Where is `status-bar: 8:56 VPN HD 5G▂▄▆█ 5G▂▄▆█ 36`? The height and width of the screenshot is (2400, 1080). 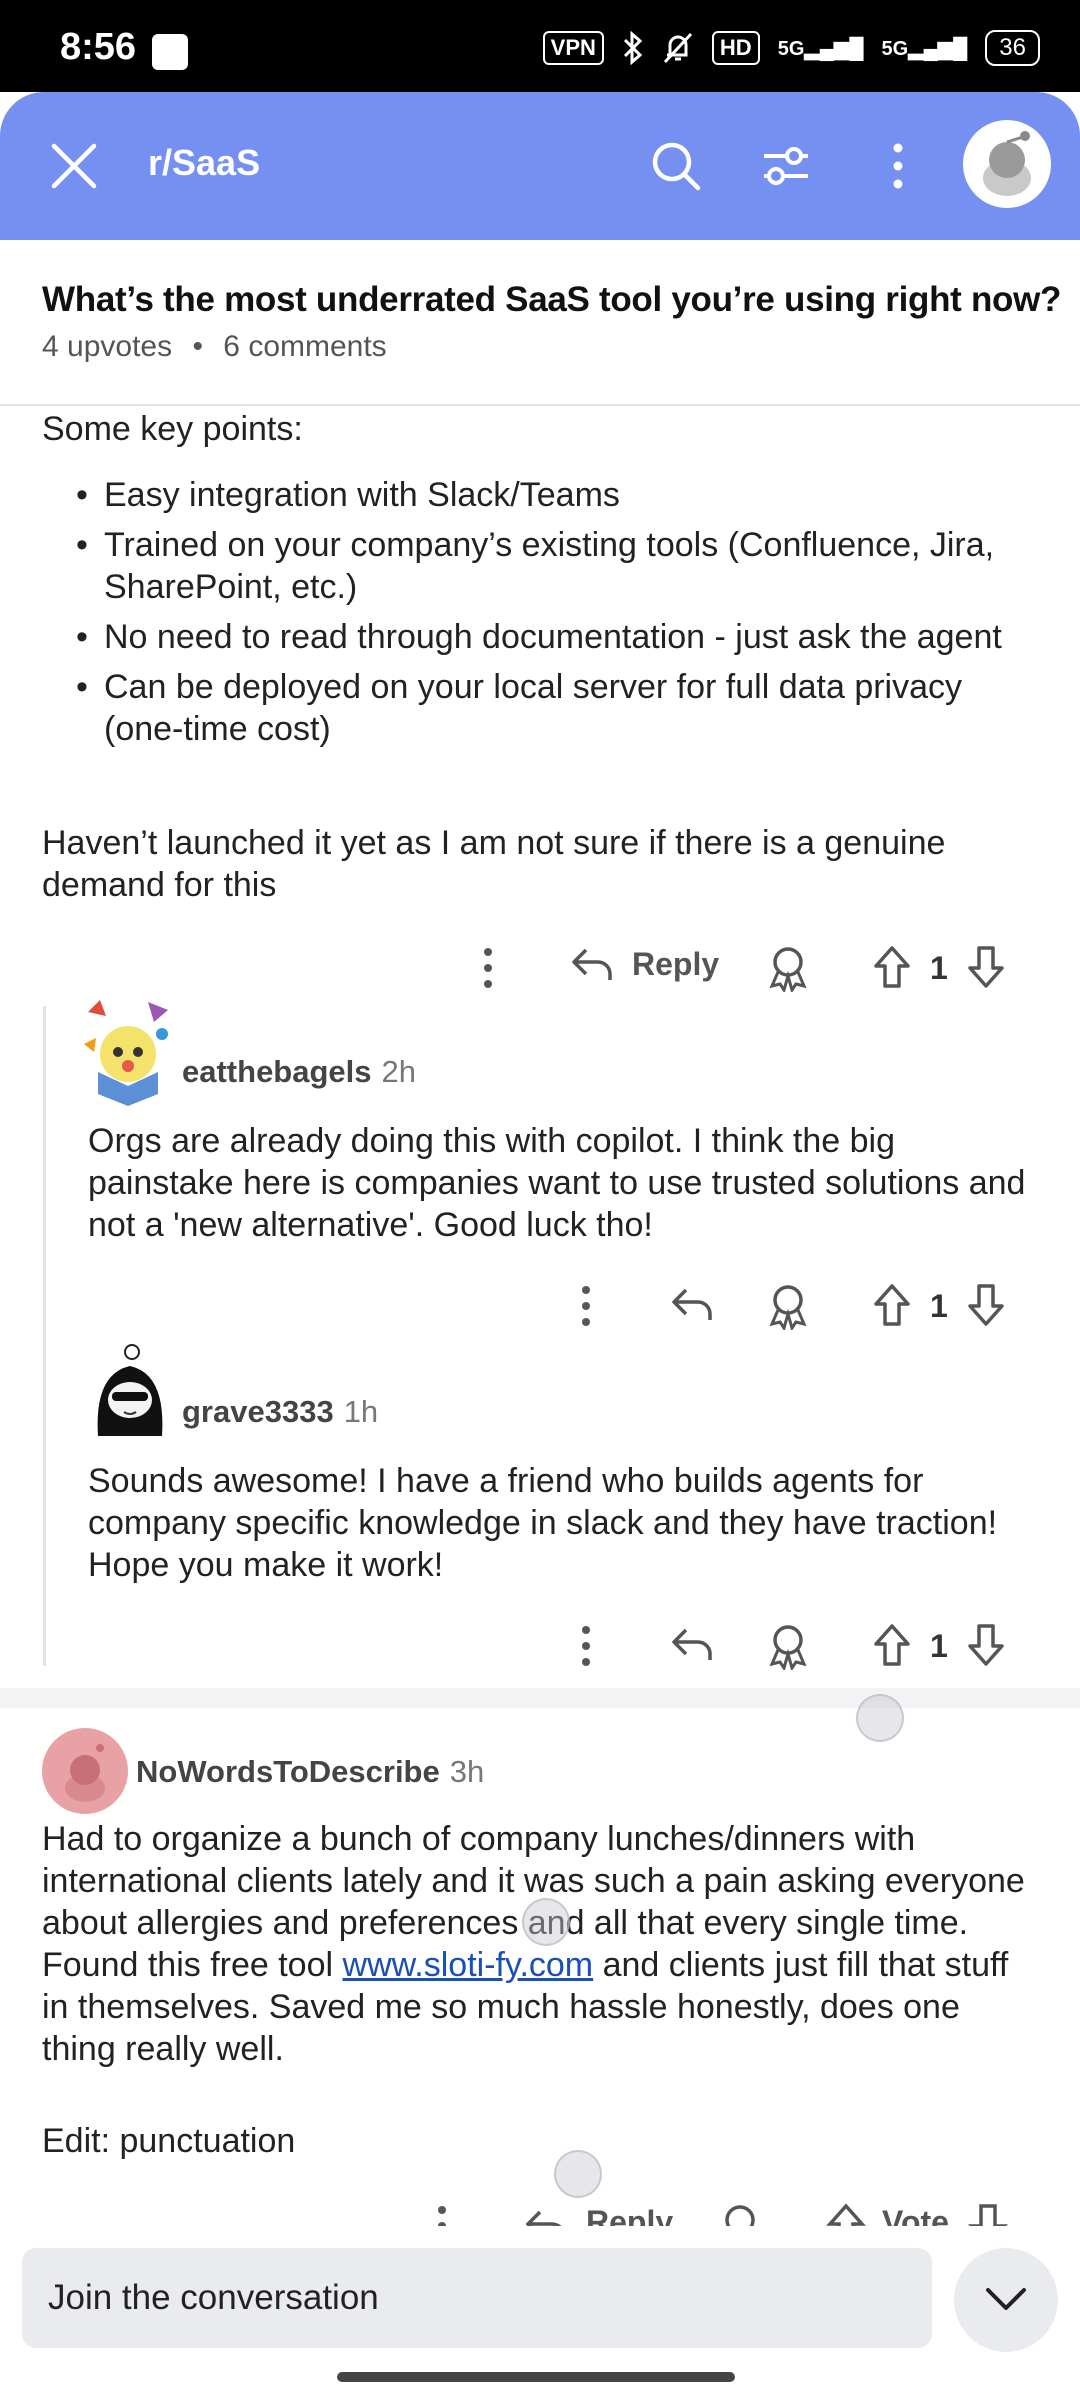
status-bar: 8:56 VPN HD 5G▂▄▆█ 5G▂▄▆█ 36 is located at coordinates (540, 46).